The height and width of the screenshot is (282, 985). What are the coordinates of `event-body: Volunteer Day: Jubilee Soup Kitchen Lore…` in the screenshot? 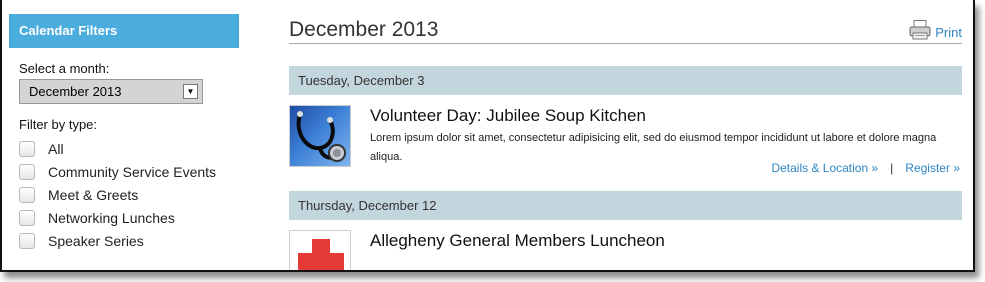 It's located at (665, 136).